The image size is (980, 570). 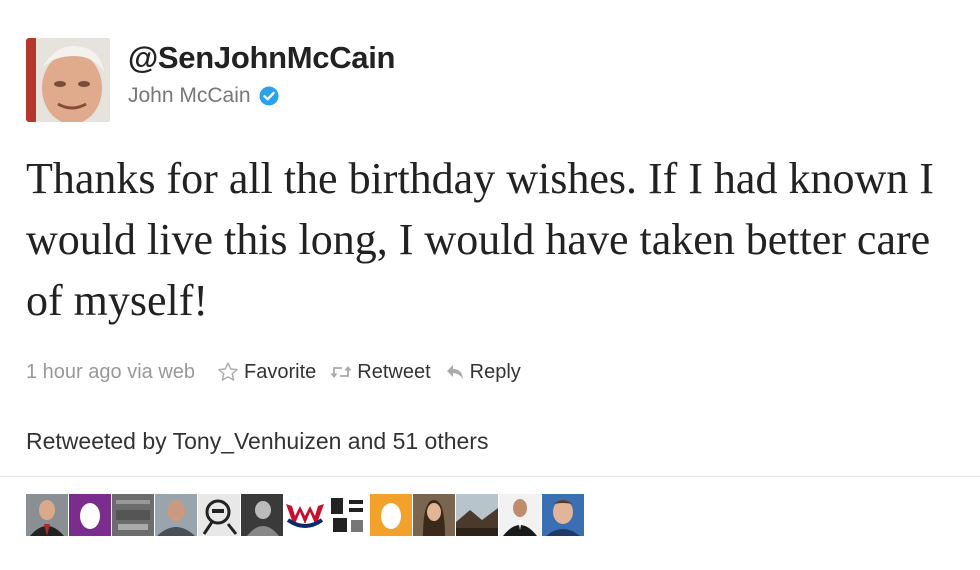 I want to click on favorite-button: Favorite, so click(x=266, y=372).